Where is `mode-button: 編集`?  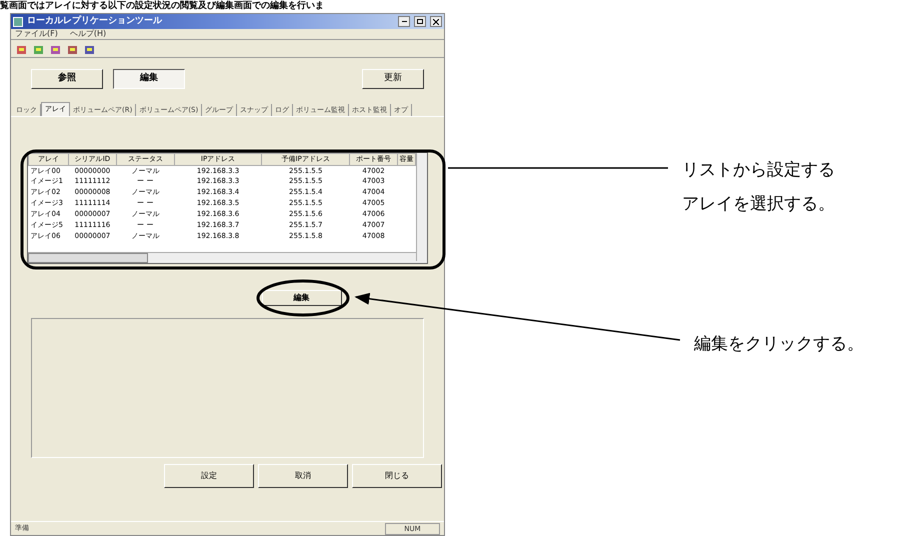
mode-button: 編集 is located at coordinates (149, 79).